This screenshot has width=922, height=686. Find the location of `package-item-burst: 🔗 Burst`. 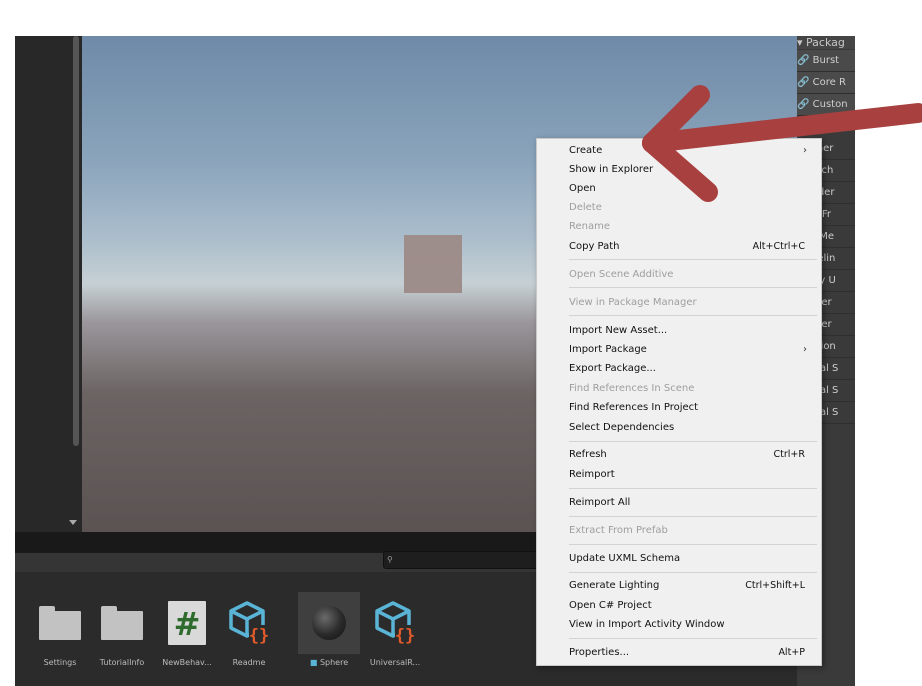

package-item-burst: 🔗 Burst is located at coordinates (826, 61).